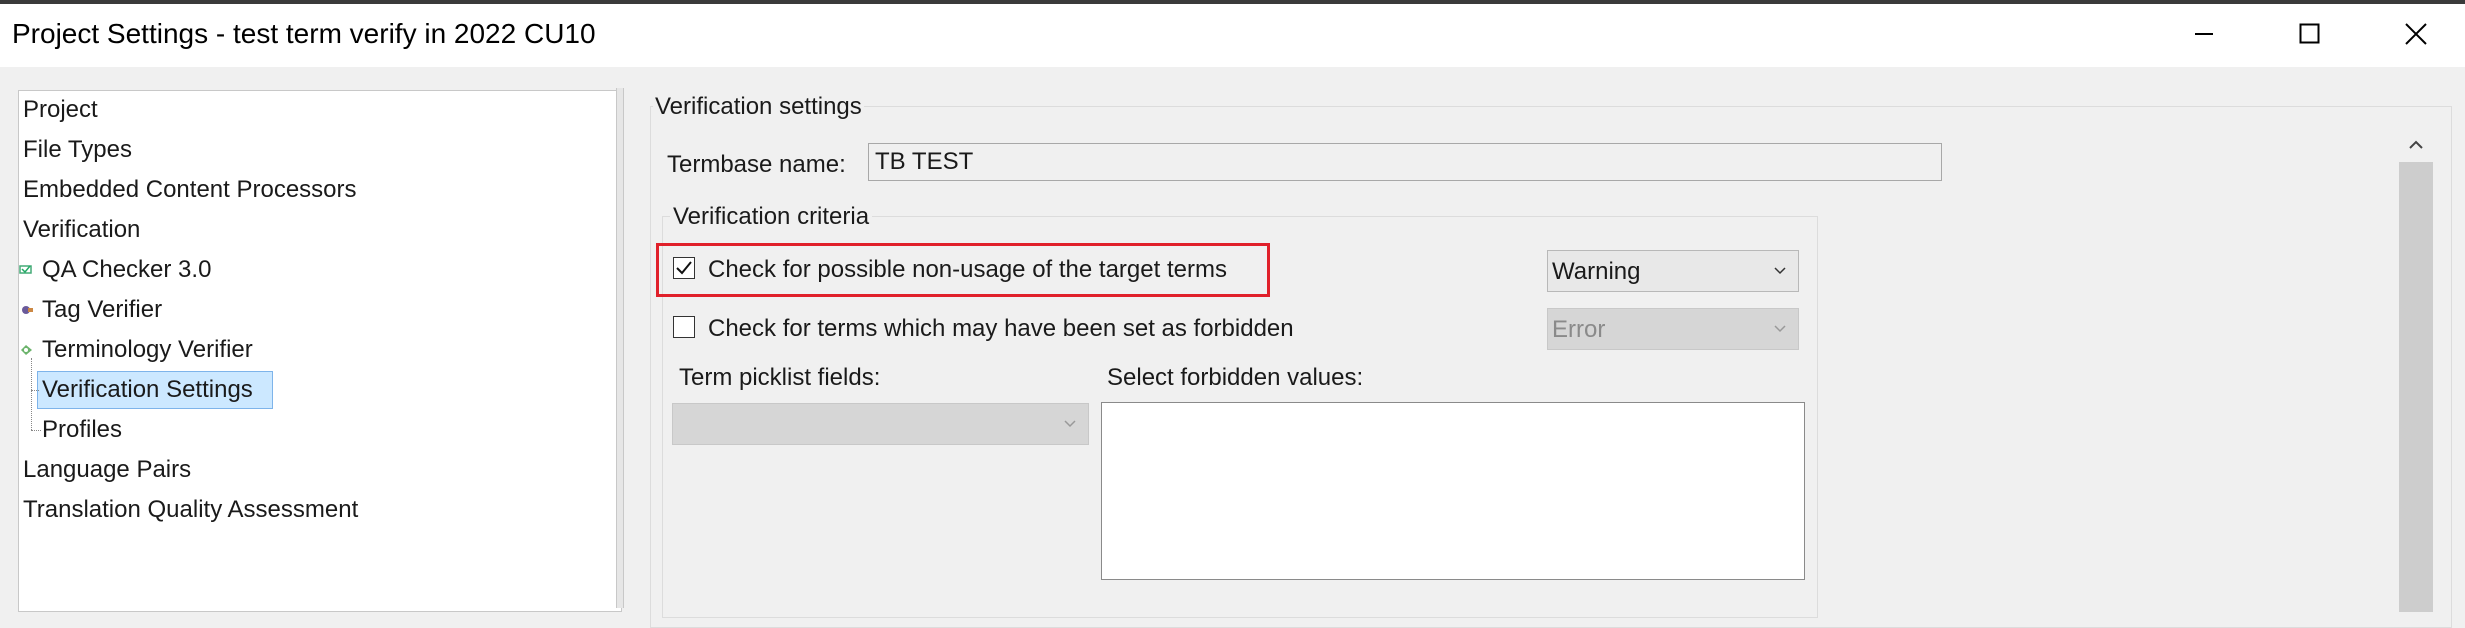 The height and width of the screenshot is (628, 2465). What do you see at coordinates (1579, 329) in the screenshot?
I see `forbidden-severity-value: Error` at bounding box center [1579, 329].